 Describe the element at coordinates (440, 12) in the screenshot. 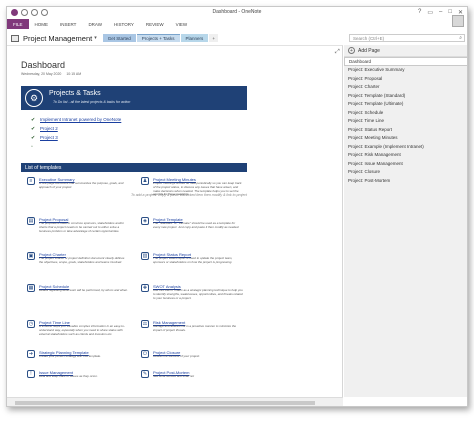

I see `minimize-icon: –` at that location.